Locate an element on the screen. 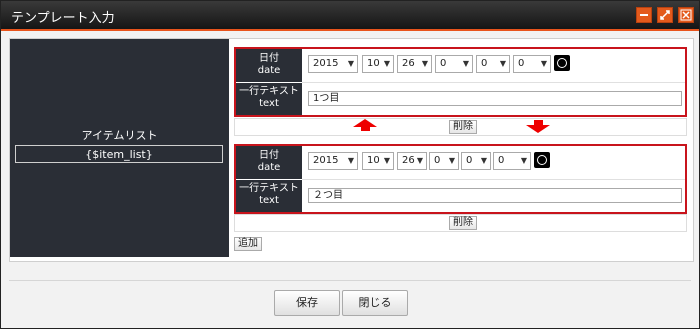  maximize-icon is located at coordinates (665, 15).